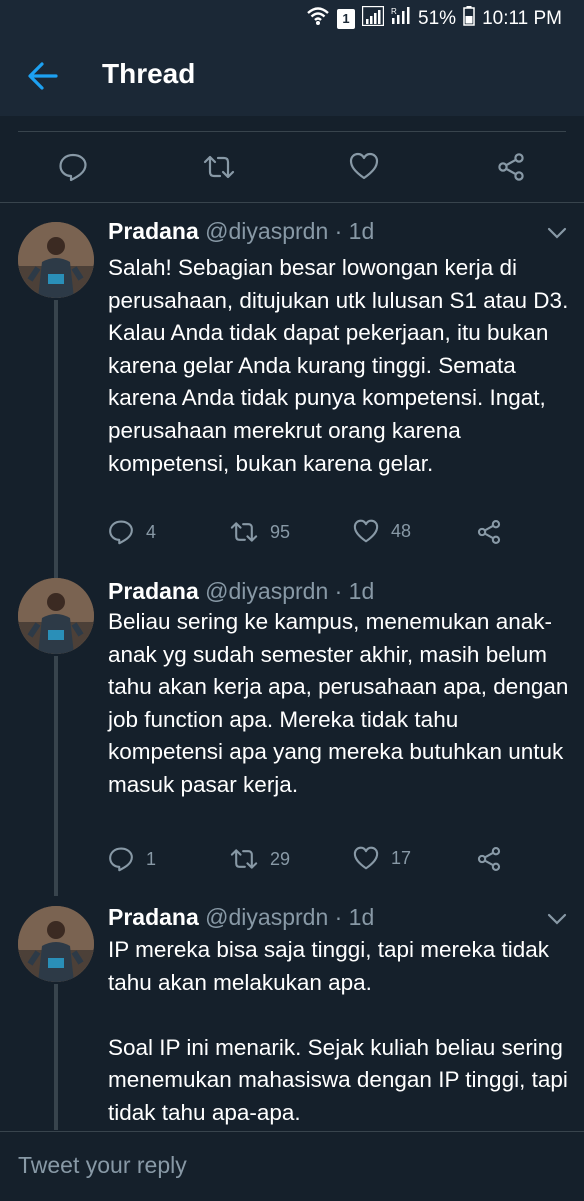 This screenshot has height=1201, width=584. I want to click on signal-roaming-icon: R, so click(401, 19).